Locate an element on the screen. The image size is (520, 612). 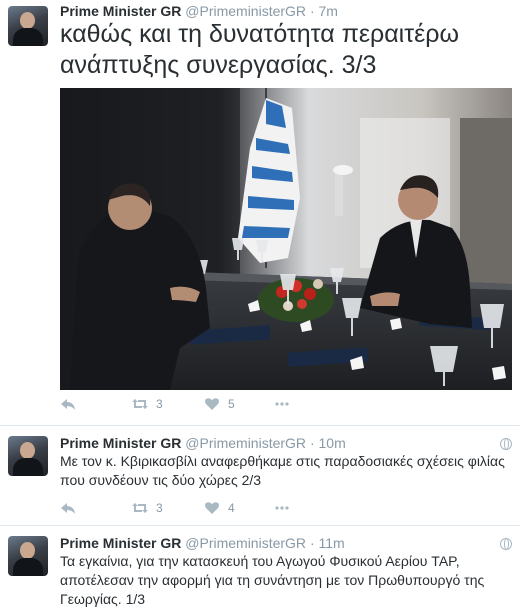
tweet-time: 10m is located at coordinates (332, 443).